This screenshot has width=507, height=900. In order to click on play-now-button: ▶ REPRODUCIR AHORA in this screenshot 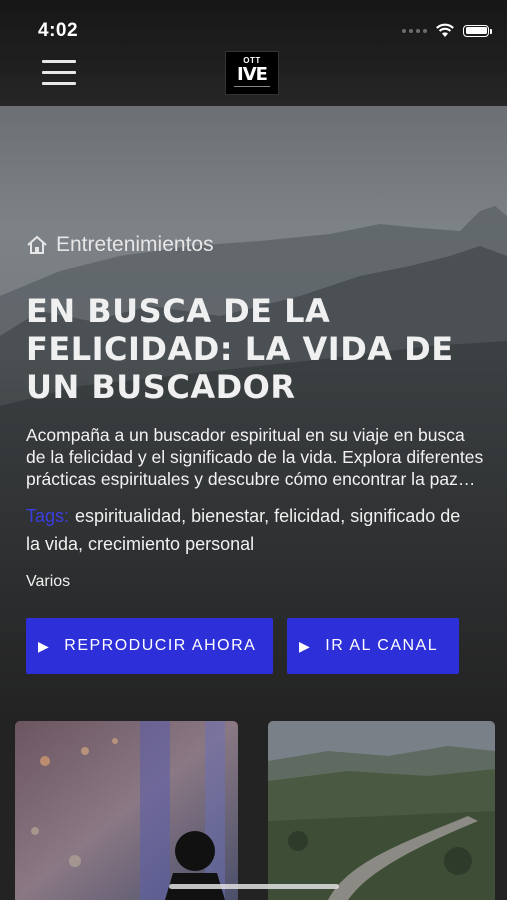, I will do `click(149, 646)`.